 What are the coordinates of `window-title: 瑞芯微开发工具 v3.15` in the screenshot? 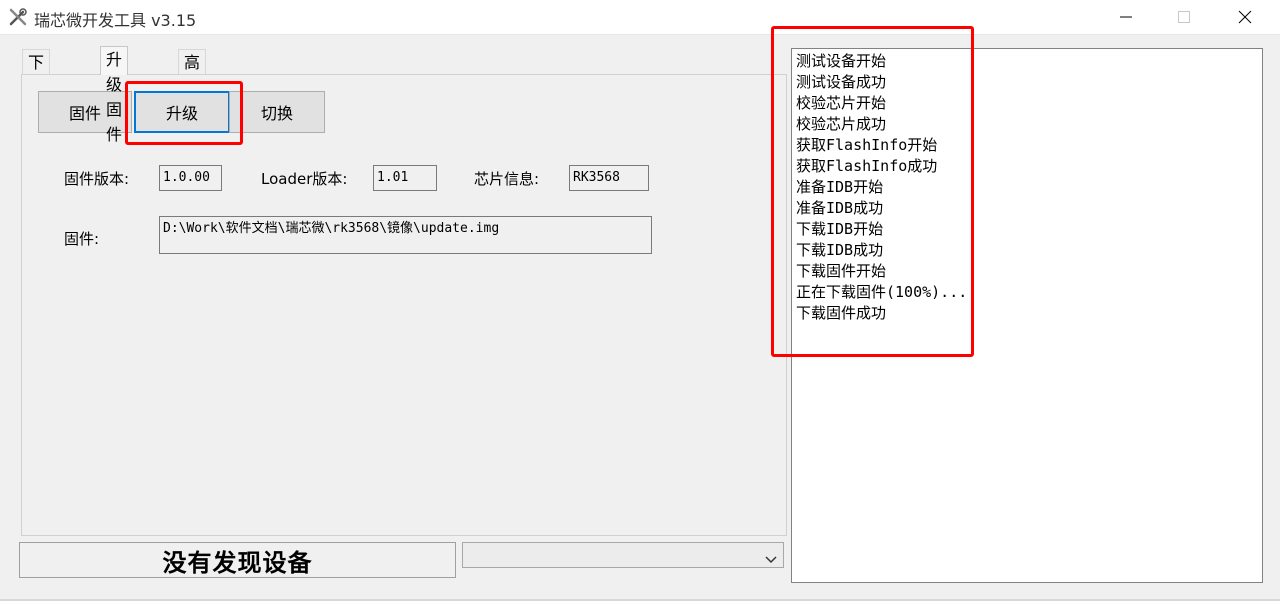 It's located at (115, 20).